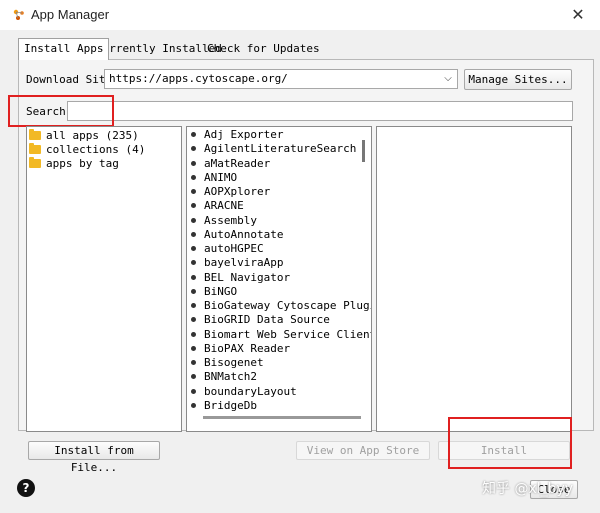 This screenshot has width=600, height=513. Describe the element at coordinates (287, 305) in the screenshot. I see `app-name: BioGateway Cytoscape Plugin` at that location.